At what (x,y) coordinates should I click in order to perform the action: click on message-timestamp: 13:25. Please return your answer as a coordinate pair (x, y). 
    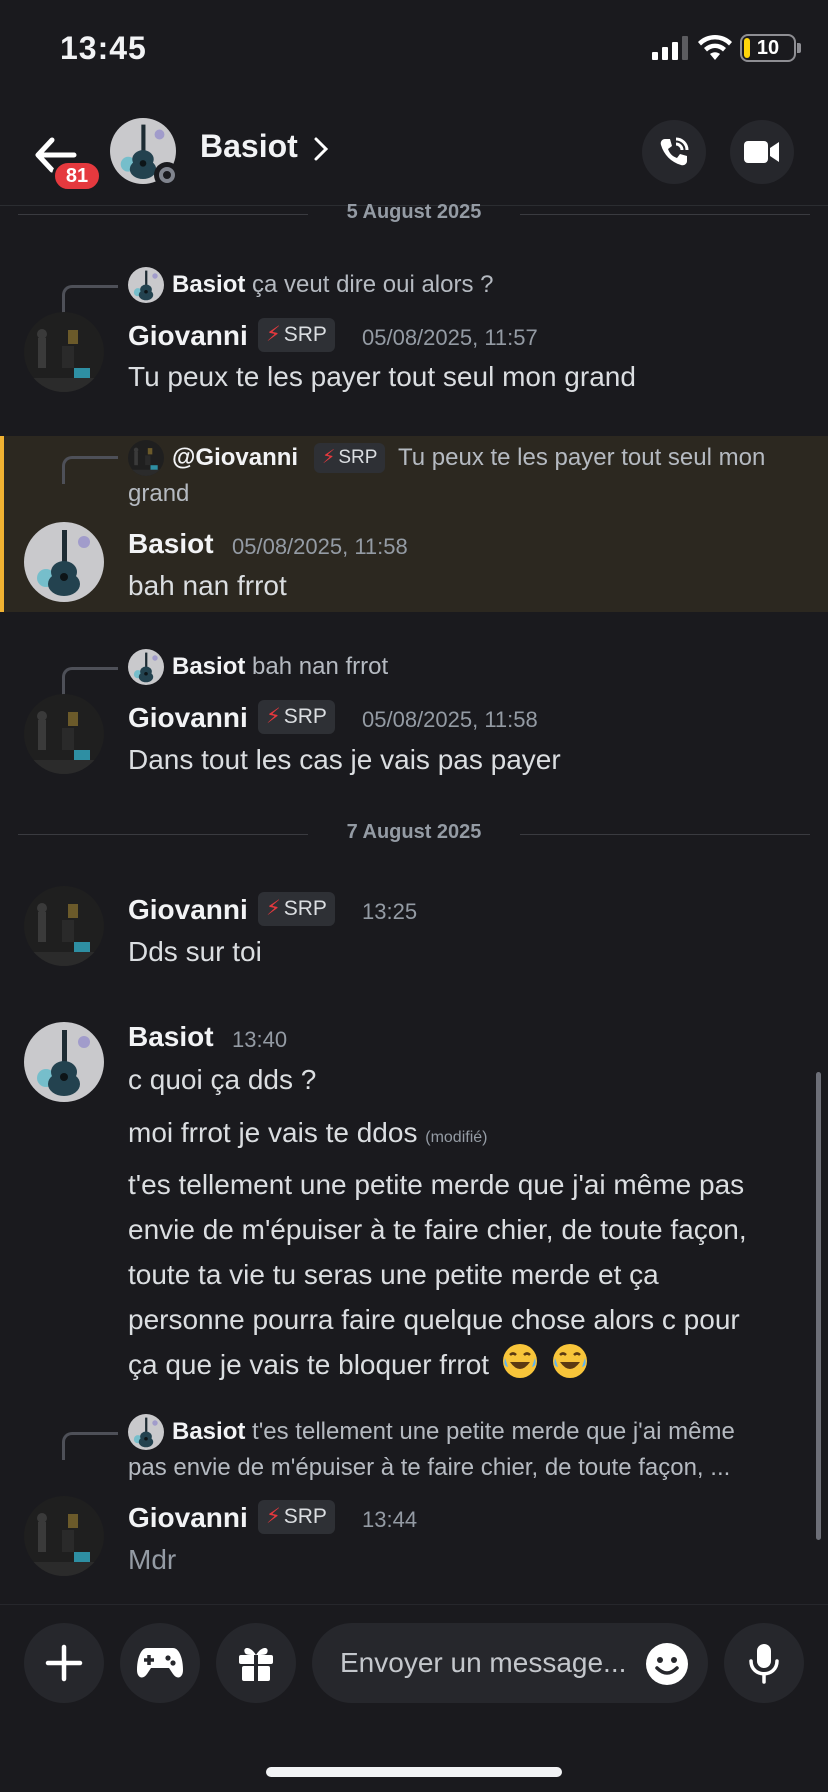
    Looking at the image, I should click on (390, 911).